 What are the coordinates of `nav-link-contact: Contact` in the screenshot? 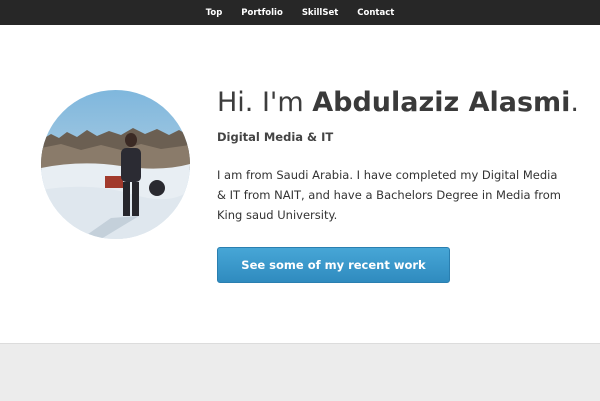 It's located at (375, 13).